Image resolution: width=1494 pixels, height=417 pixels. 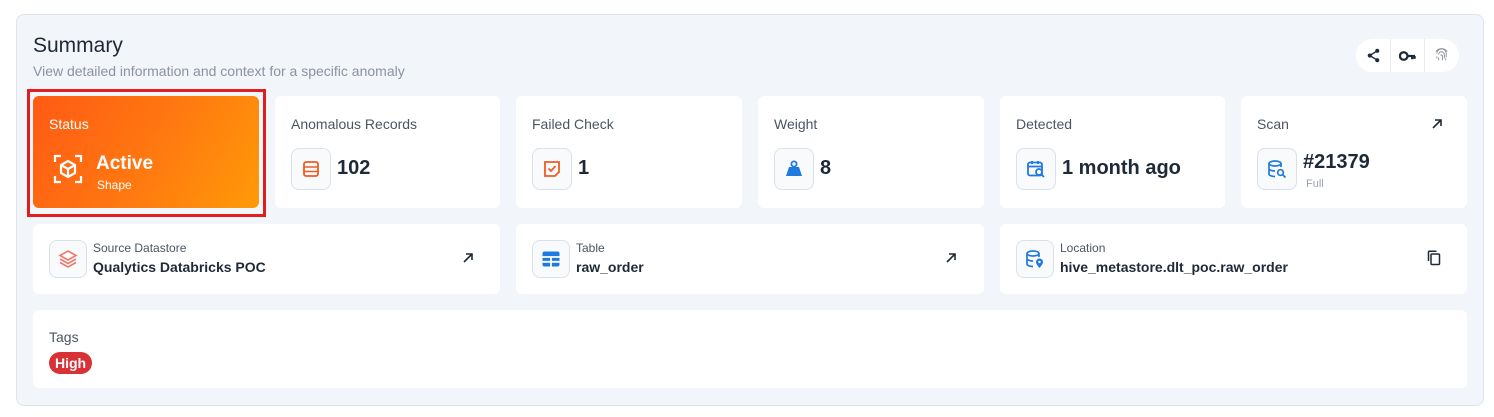 I want to click on copy-location-button, so click(x=1434, y=258).